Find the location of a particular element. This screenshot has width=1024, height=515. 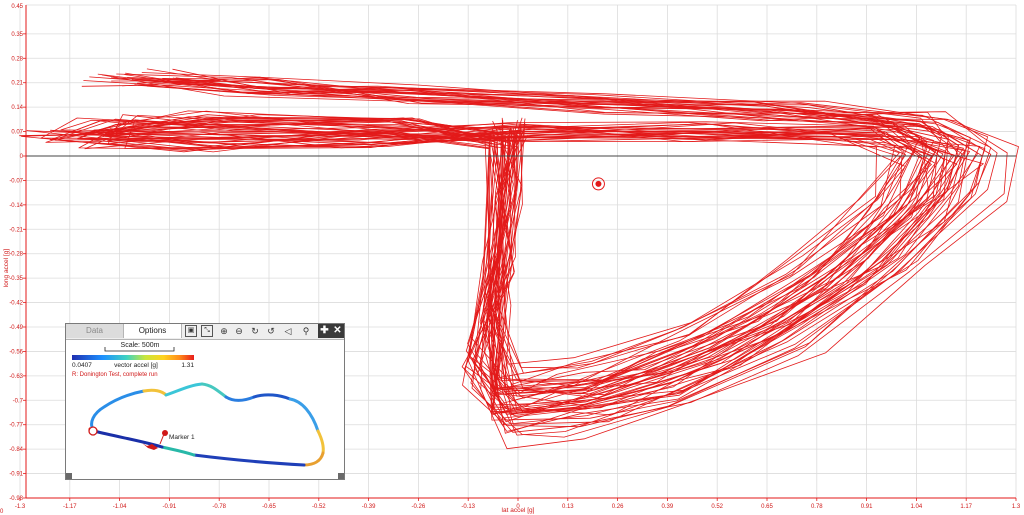

resize-handle-left is located at coordinates (69, 476).